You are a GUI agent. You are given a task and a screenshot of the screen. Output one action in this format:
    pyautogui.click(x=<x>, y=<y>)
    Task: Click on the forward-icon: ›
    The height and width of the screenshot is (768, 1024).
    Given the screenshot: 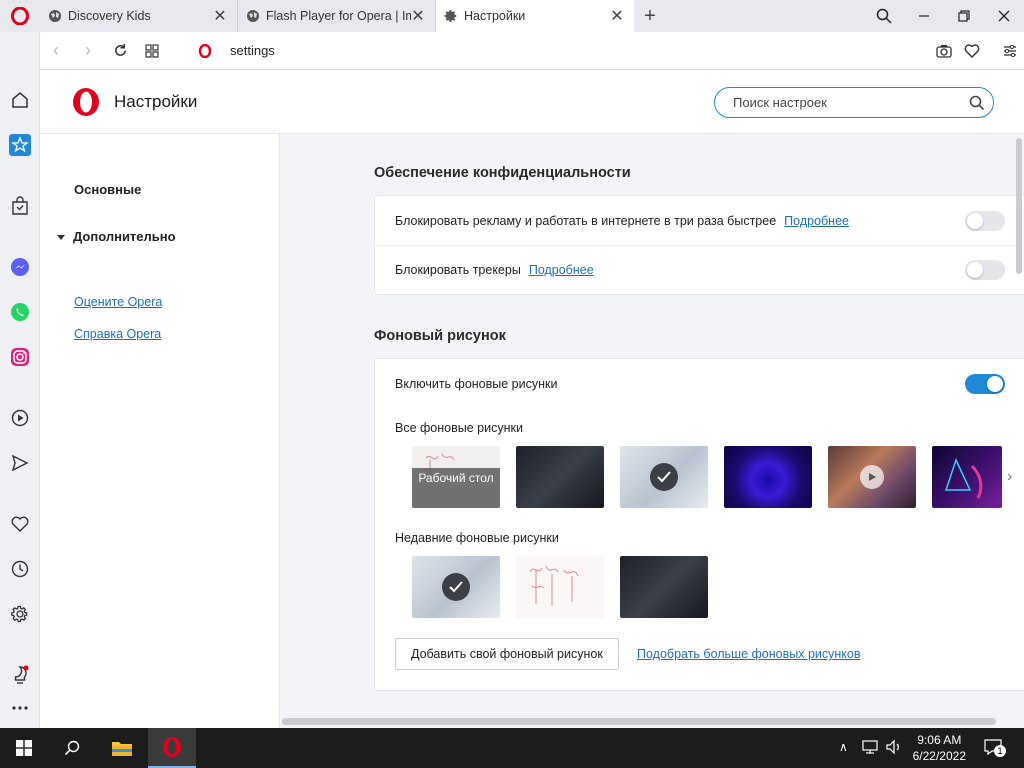 What is the action you would take?
    pyautogui.click(x=88, y=50)
    